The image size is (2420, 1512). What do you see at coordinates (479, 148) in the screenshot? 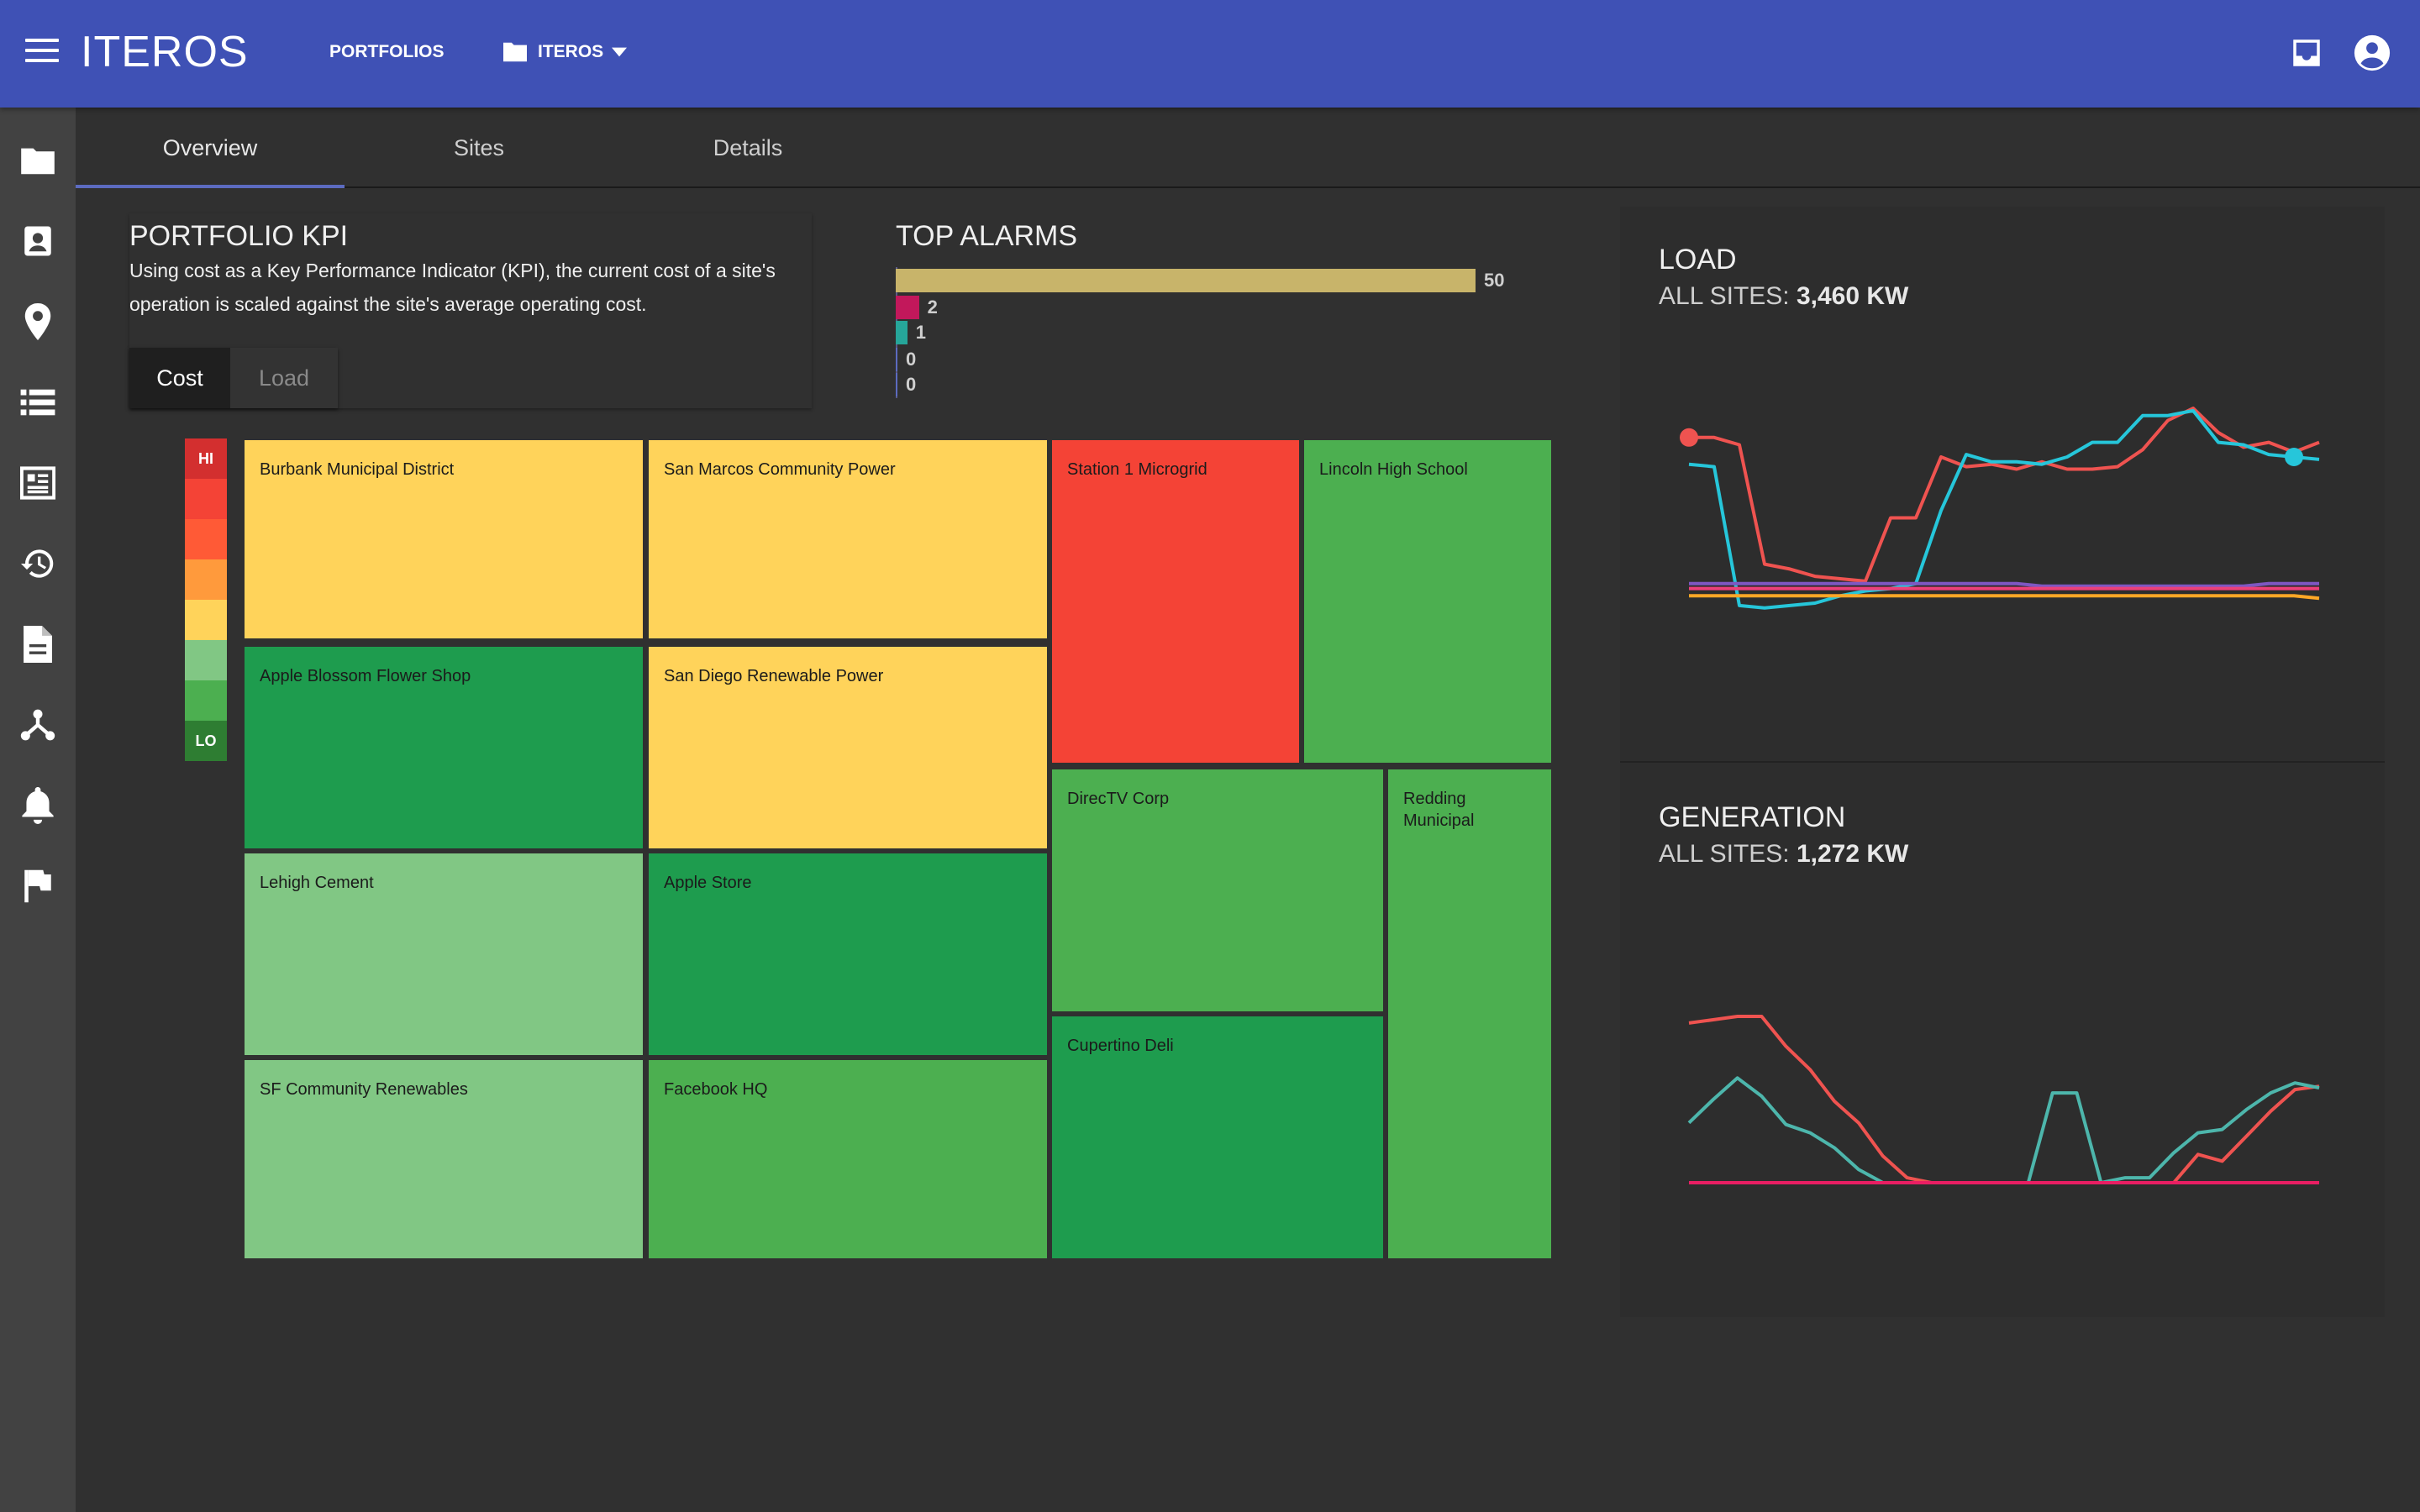
I see `tab-sites: Sites` at bounding box center [479, 148].